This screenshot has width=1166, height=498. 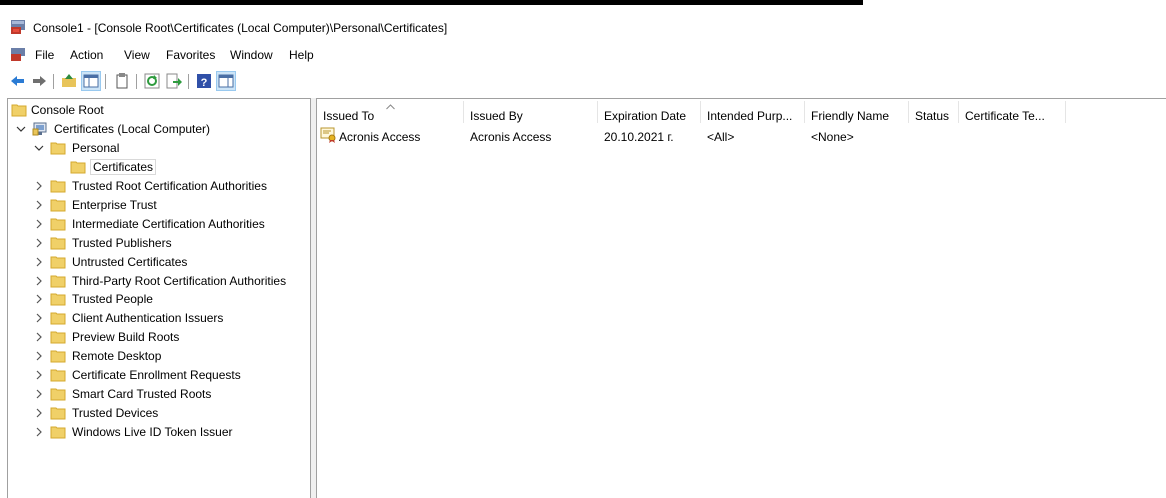 What do you see at coordinates (117, 356) in the screenshot?
I see `tree-node-label: Remote Desktop` at bounding box center [117, 356].